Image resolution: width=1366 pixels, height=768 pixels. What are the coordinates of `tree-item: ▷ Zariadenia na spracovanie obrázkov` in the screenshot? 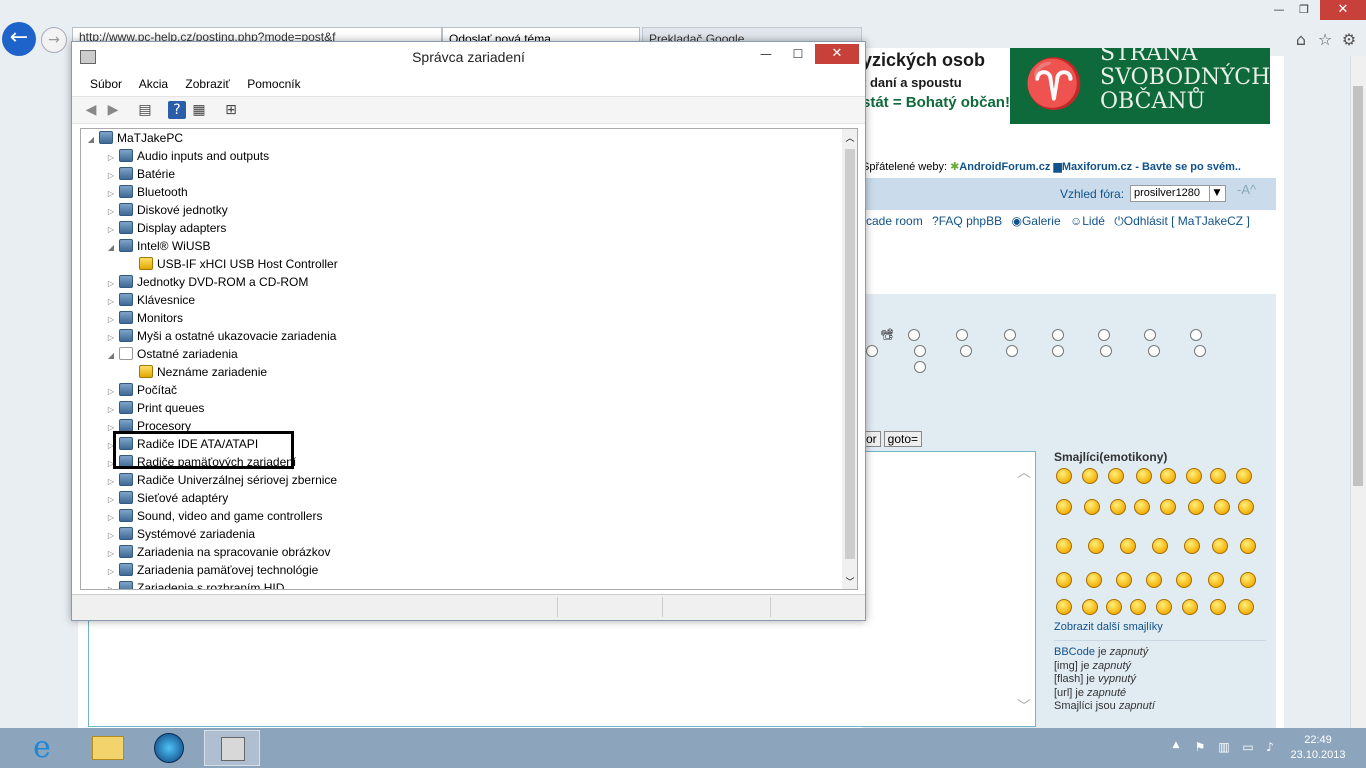 It's located at (217, 552).